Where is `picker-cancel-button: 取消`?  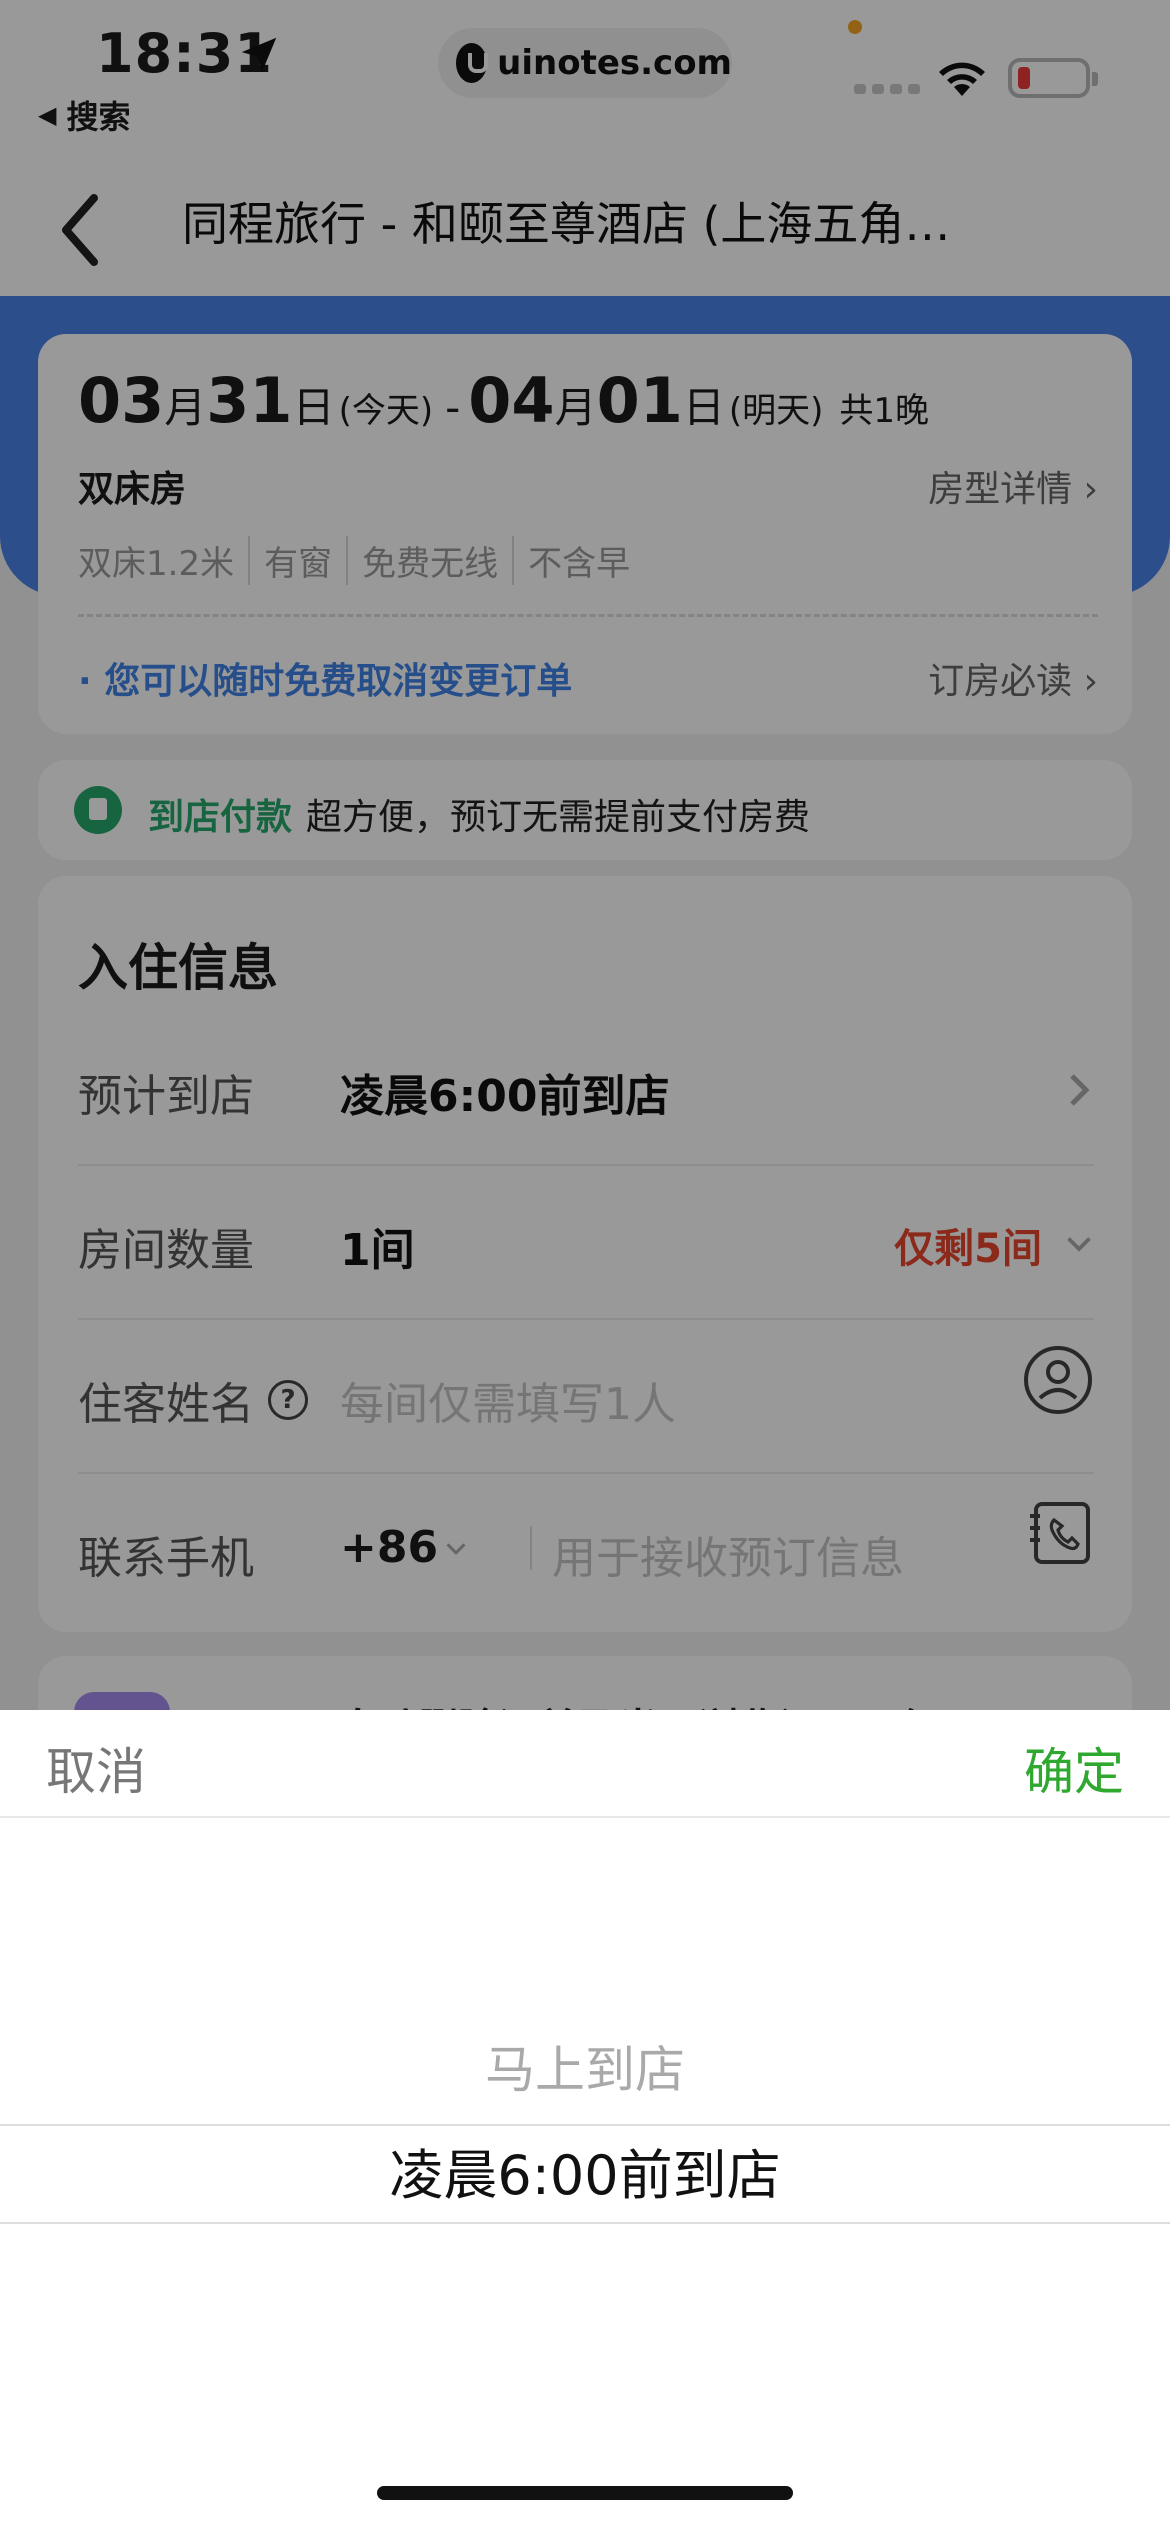
picker-cancel-button: 取消 is located at coordinates (96, 1768).